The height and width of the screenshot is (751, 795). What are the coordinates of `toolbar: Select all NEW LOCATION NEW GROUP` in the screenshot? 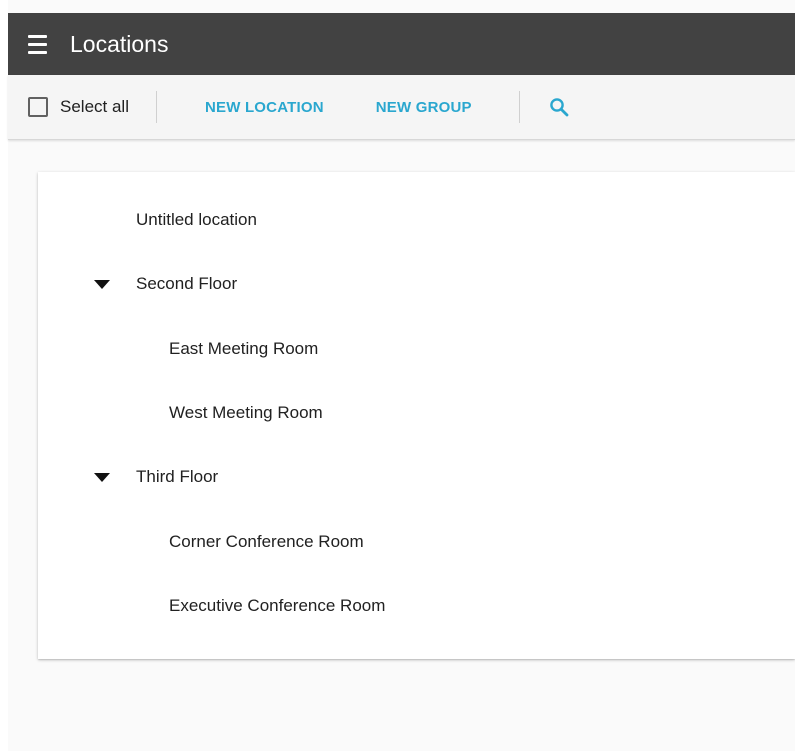 It's located at (401, 107).